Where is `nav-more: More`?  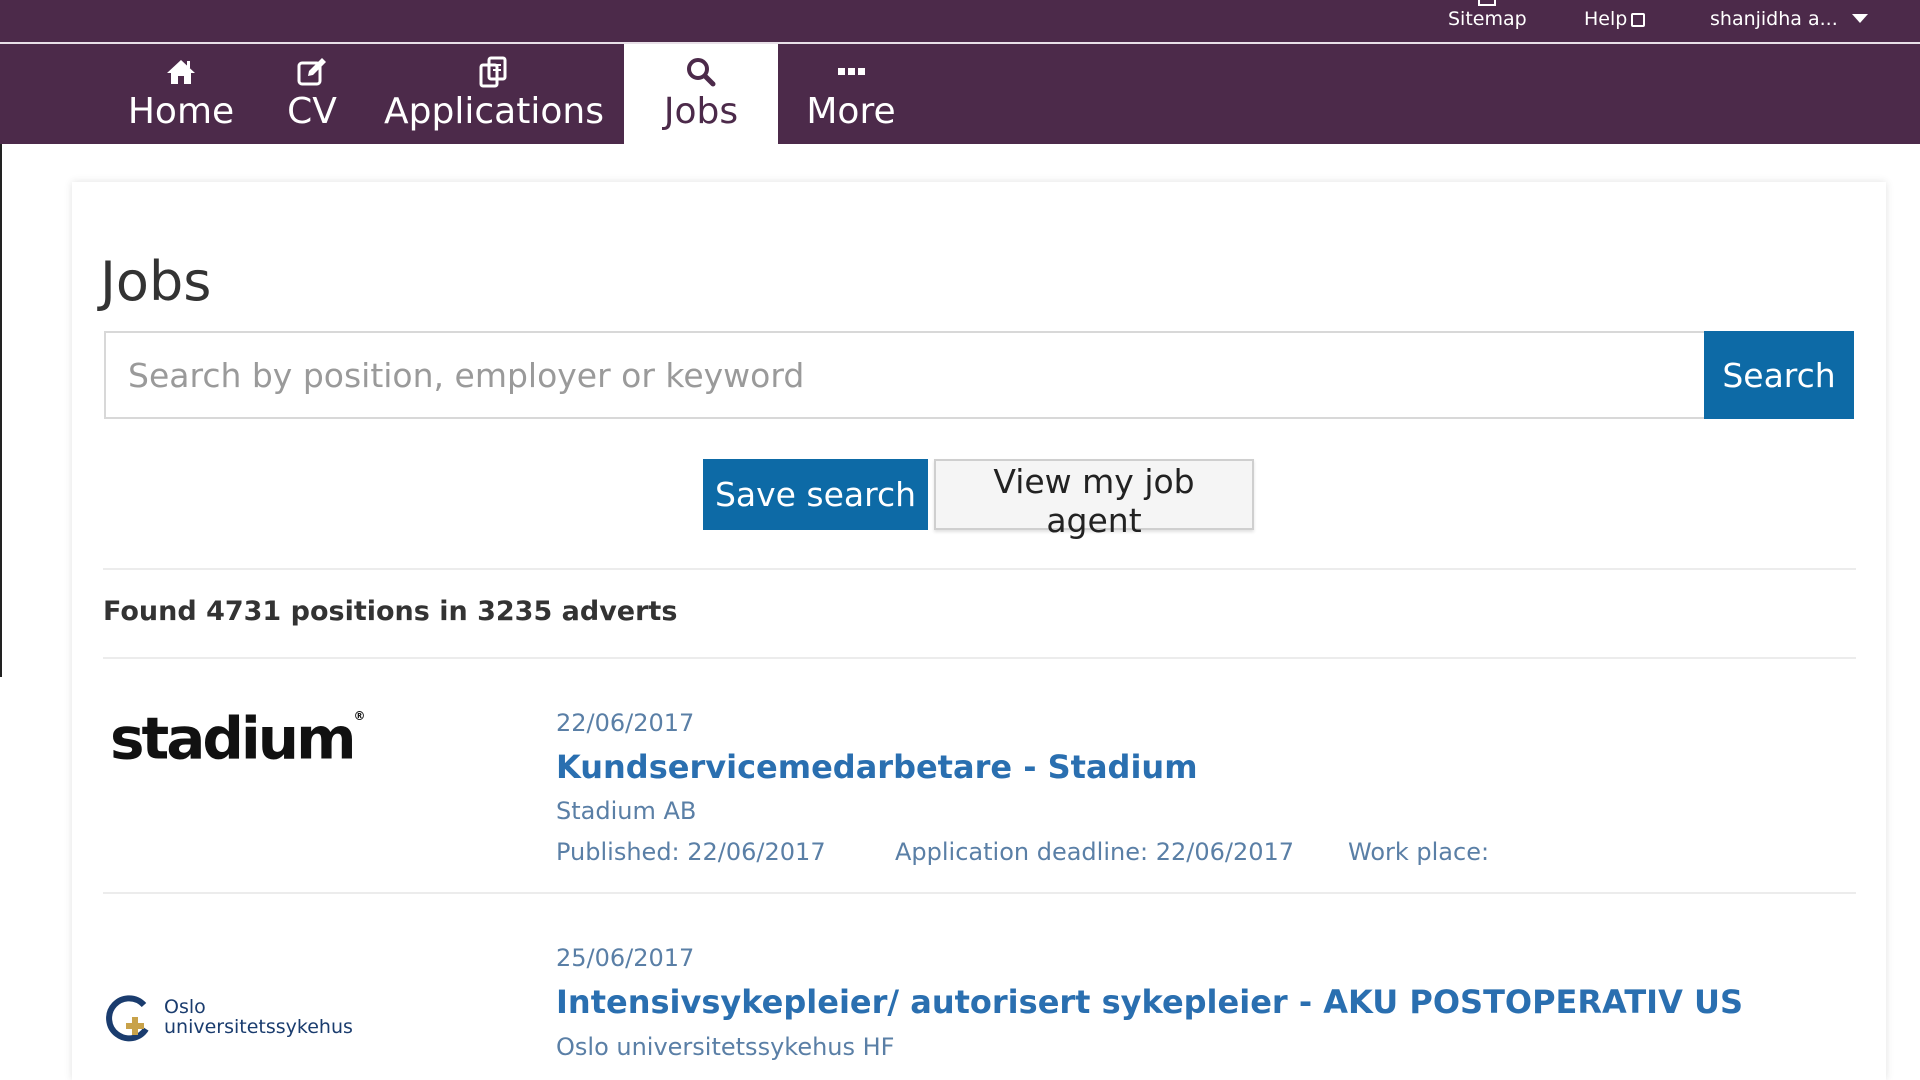 nav-more: More is located at coordinates (851, 94).